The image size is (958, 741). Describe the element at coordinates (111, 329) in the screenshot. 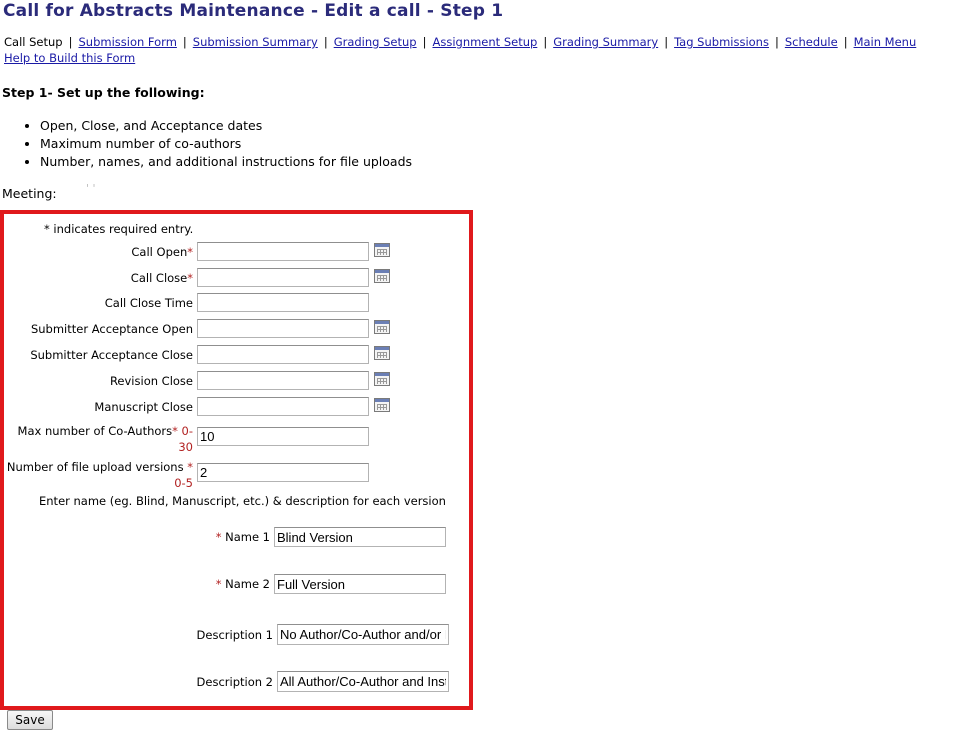

I see `submitter-acceptance-open-label: Submitter Acceptance Open` at that location.